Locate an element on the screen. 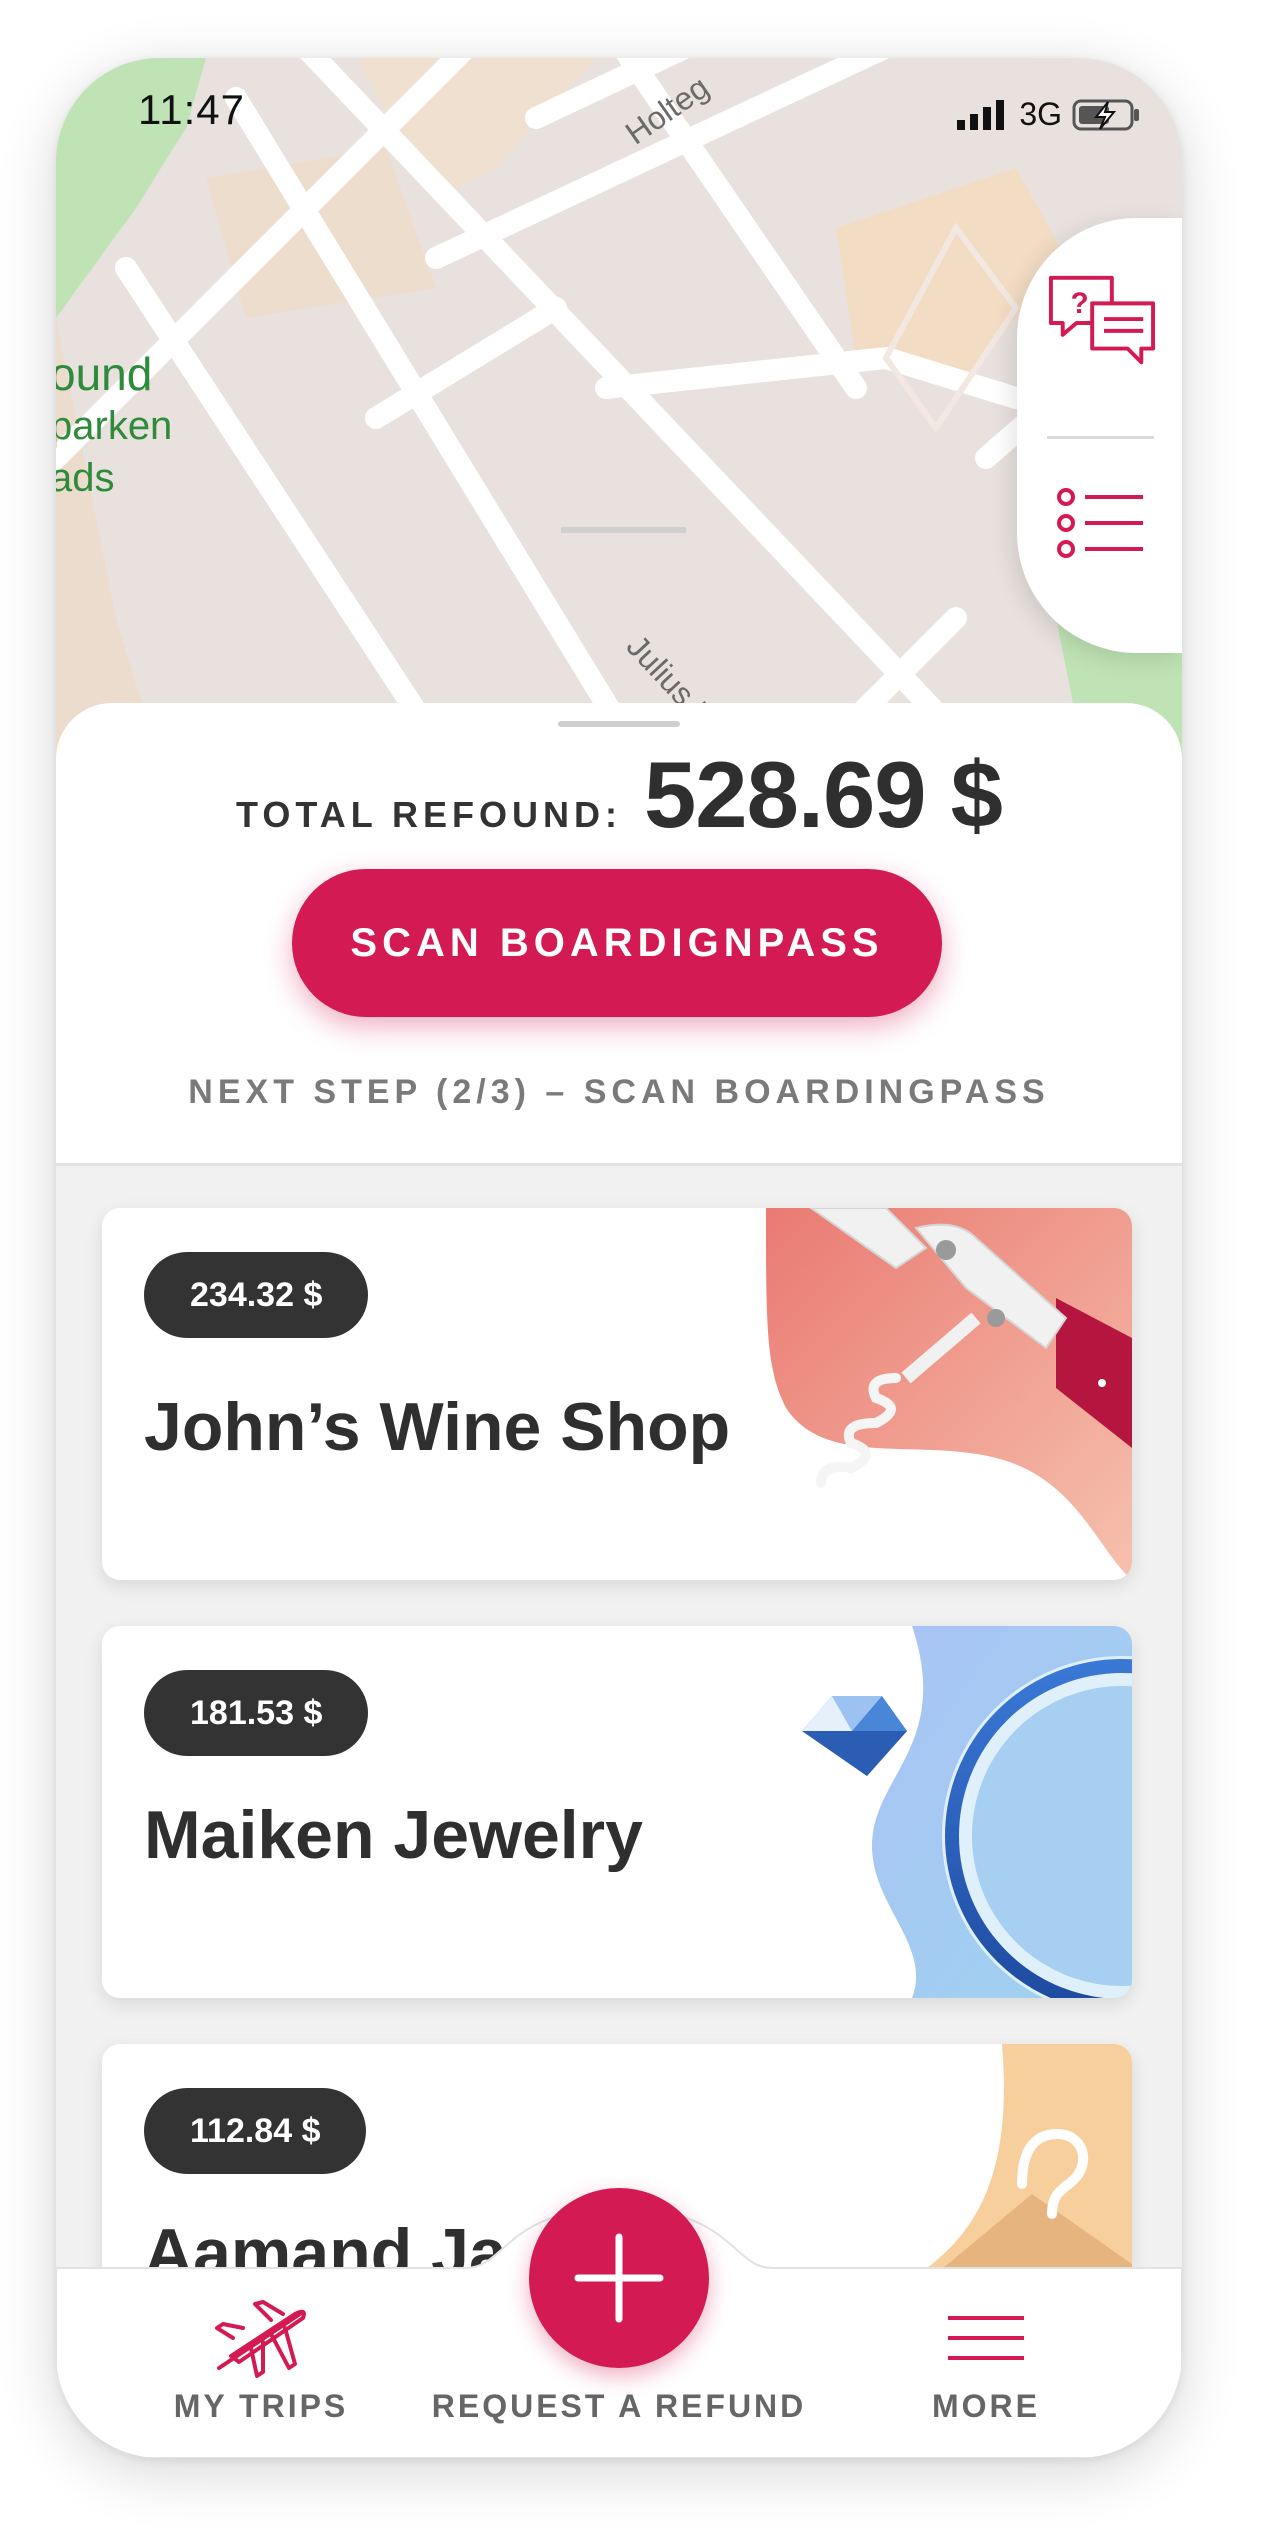 The height and width of the screenshot is (2538, 1262). receipt-shop-name: John’s Wine Shop is located at coordinates (437, 1427).